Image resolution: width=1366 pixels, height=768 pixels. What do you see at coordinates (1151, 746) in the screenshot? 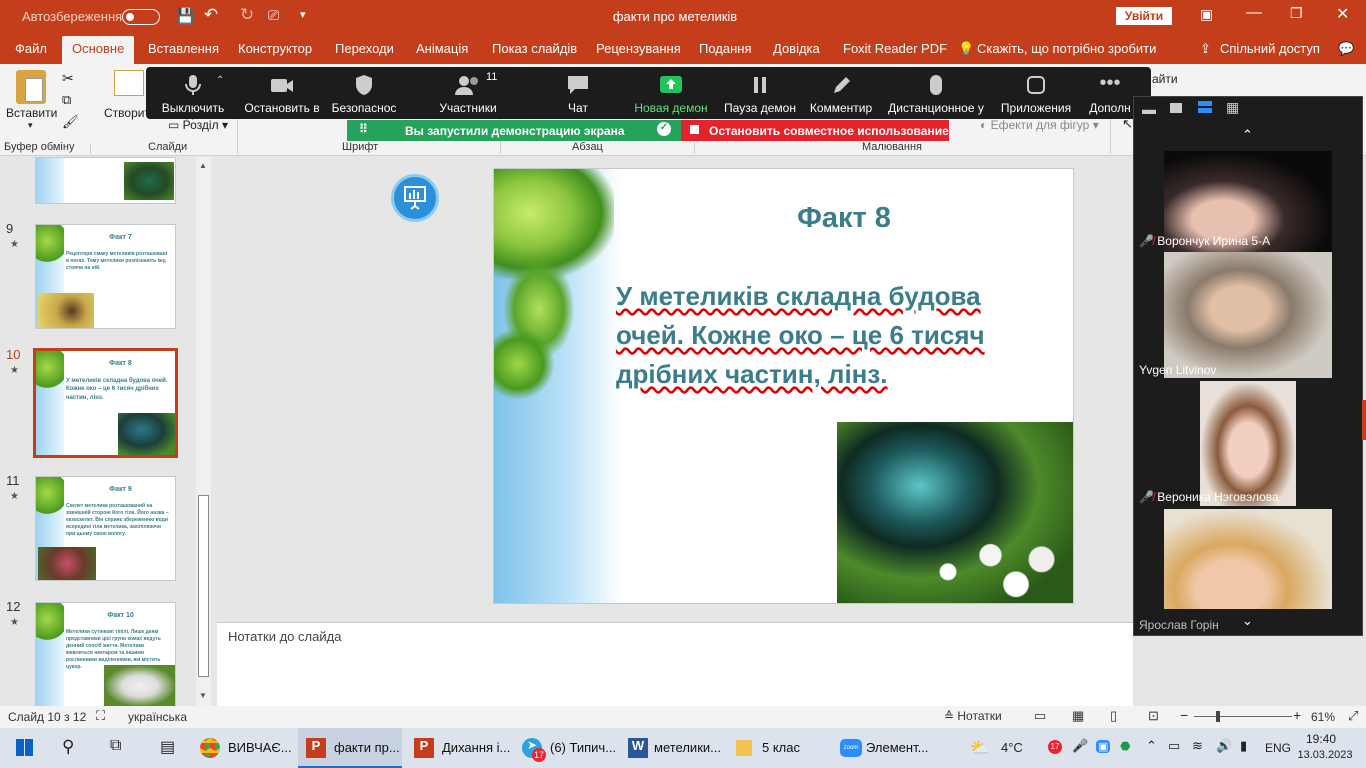
I see `tray-chevron-icon: ⌃` at bounding box center [1151, 746].